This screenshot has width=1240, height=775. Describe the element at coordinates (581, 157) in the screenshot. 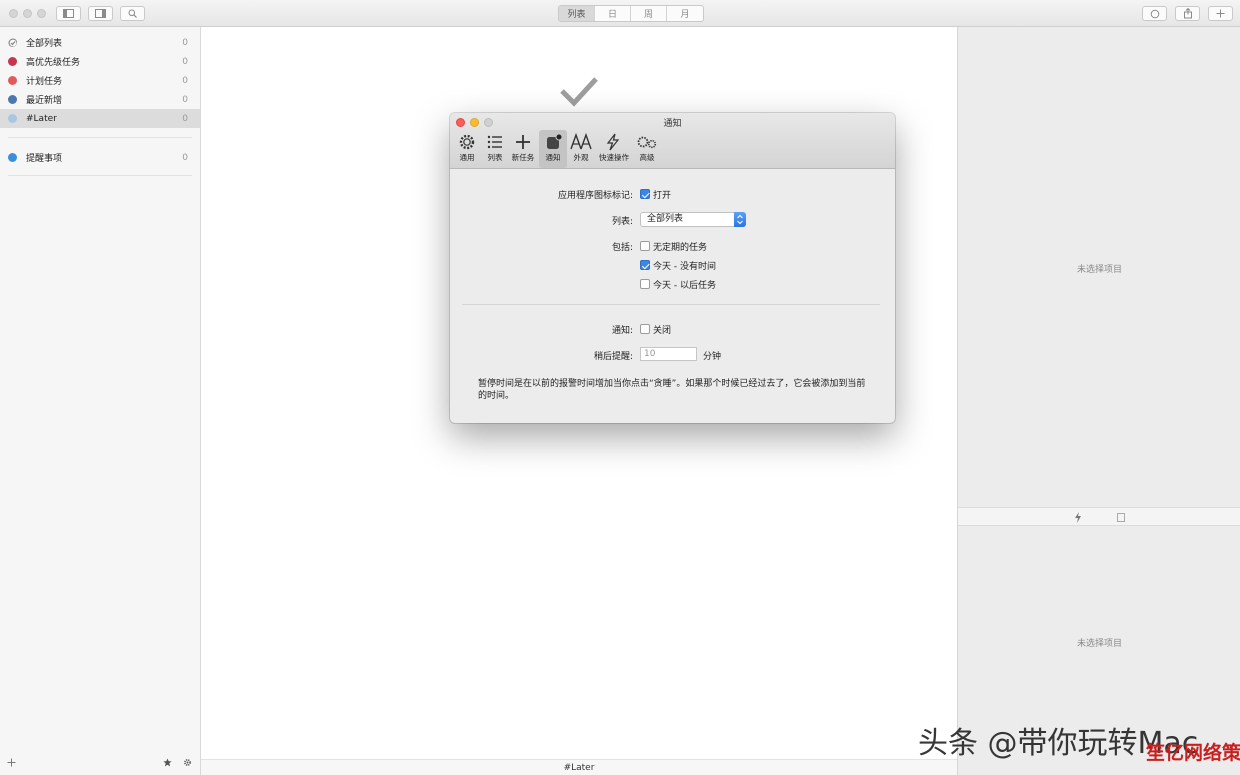

I see `tool-label: 外观` at that location.